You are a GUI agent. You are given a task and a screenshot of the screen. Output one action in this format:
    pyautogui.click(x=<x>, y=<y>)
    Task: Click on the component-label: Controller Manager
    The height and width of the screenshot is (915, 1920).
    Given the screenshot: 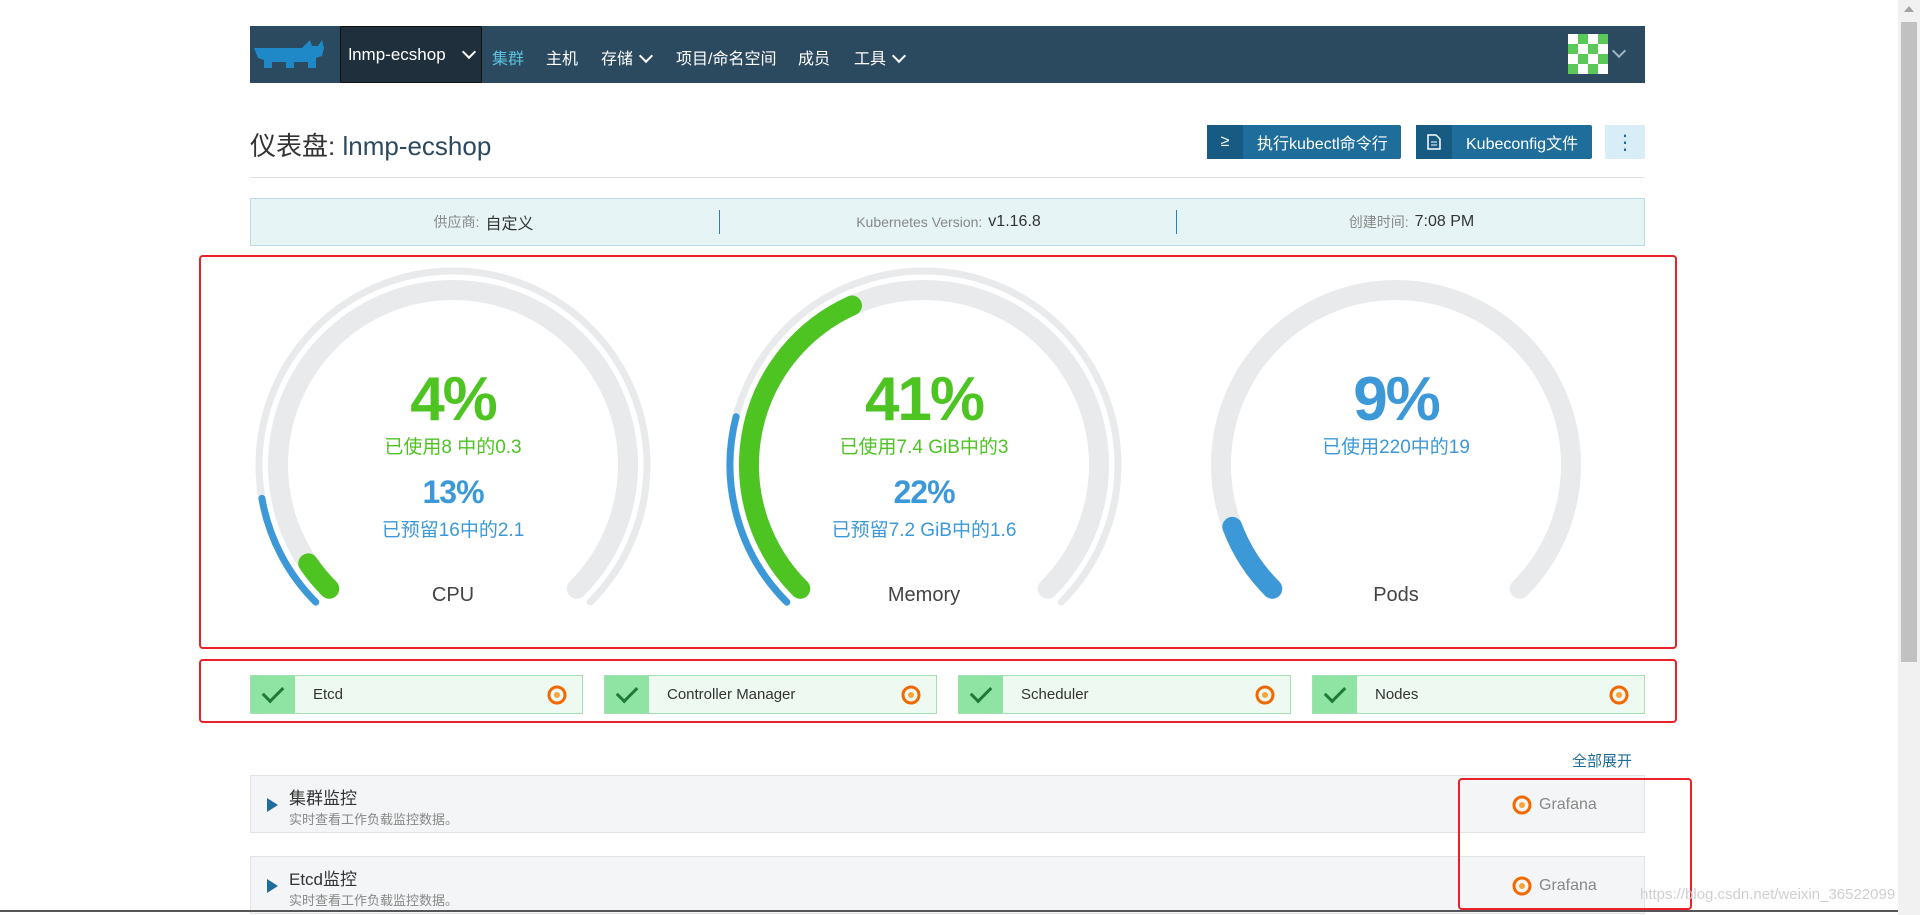 What is the action you would take?
    pyautogui.click(x=731, y=694)
    